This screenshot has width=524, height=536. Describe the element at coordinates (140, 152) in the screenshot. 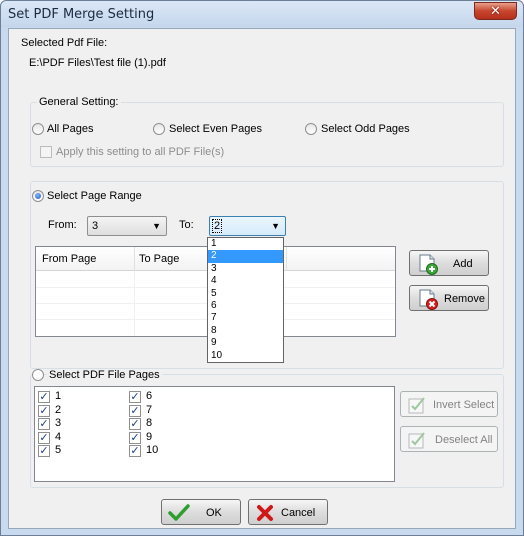

I see `apply-all-label: Apply this setting to all PDF File(s)` at that location.